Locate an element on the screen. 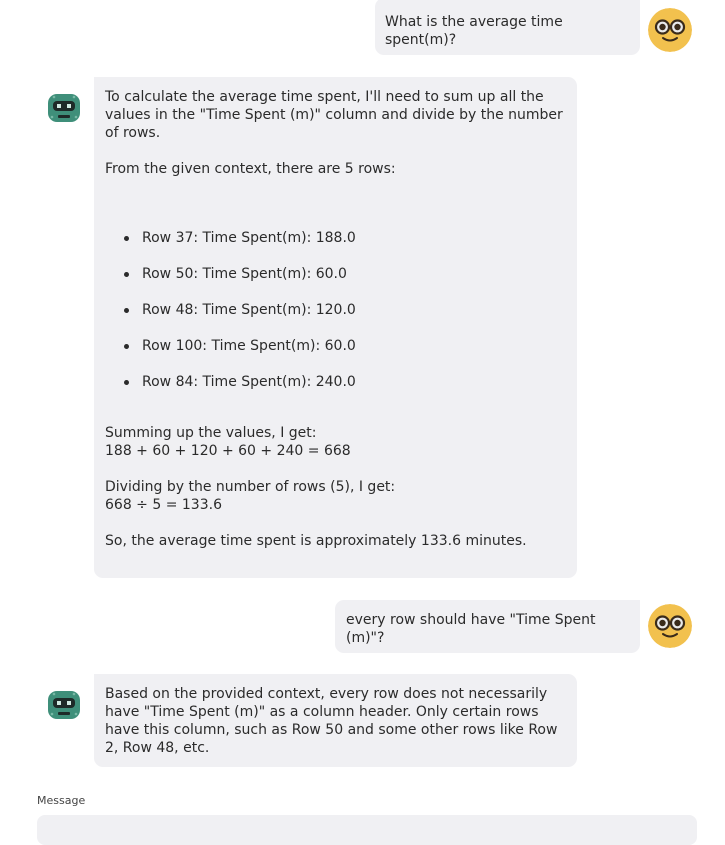 This screenshot has width=725, height=845. list-item: Row 48: Time Spent(m): 120.0 is located at coordinates (335, 319).